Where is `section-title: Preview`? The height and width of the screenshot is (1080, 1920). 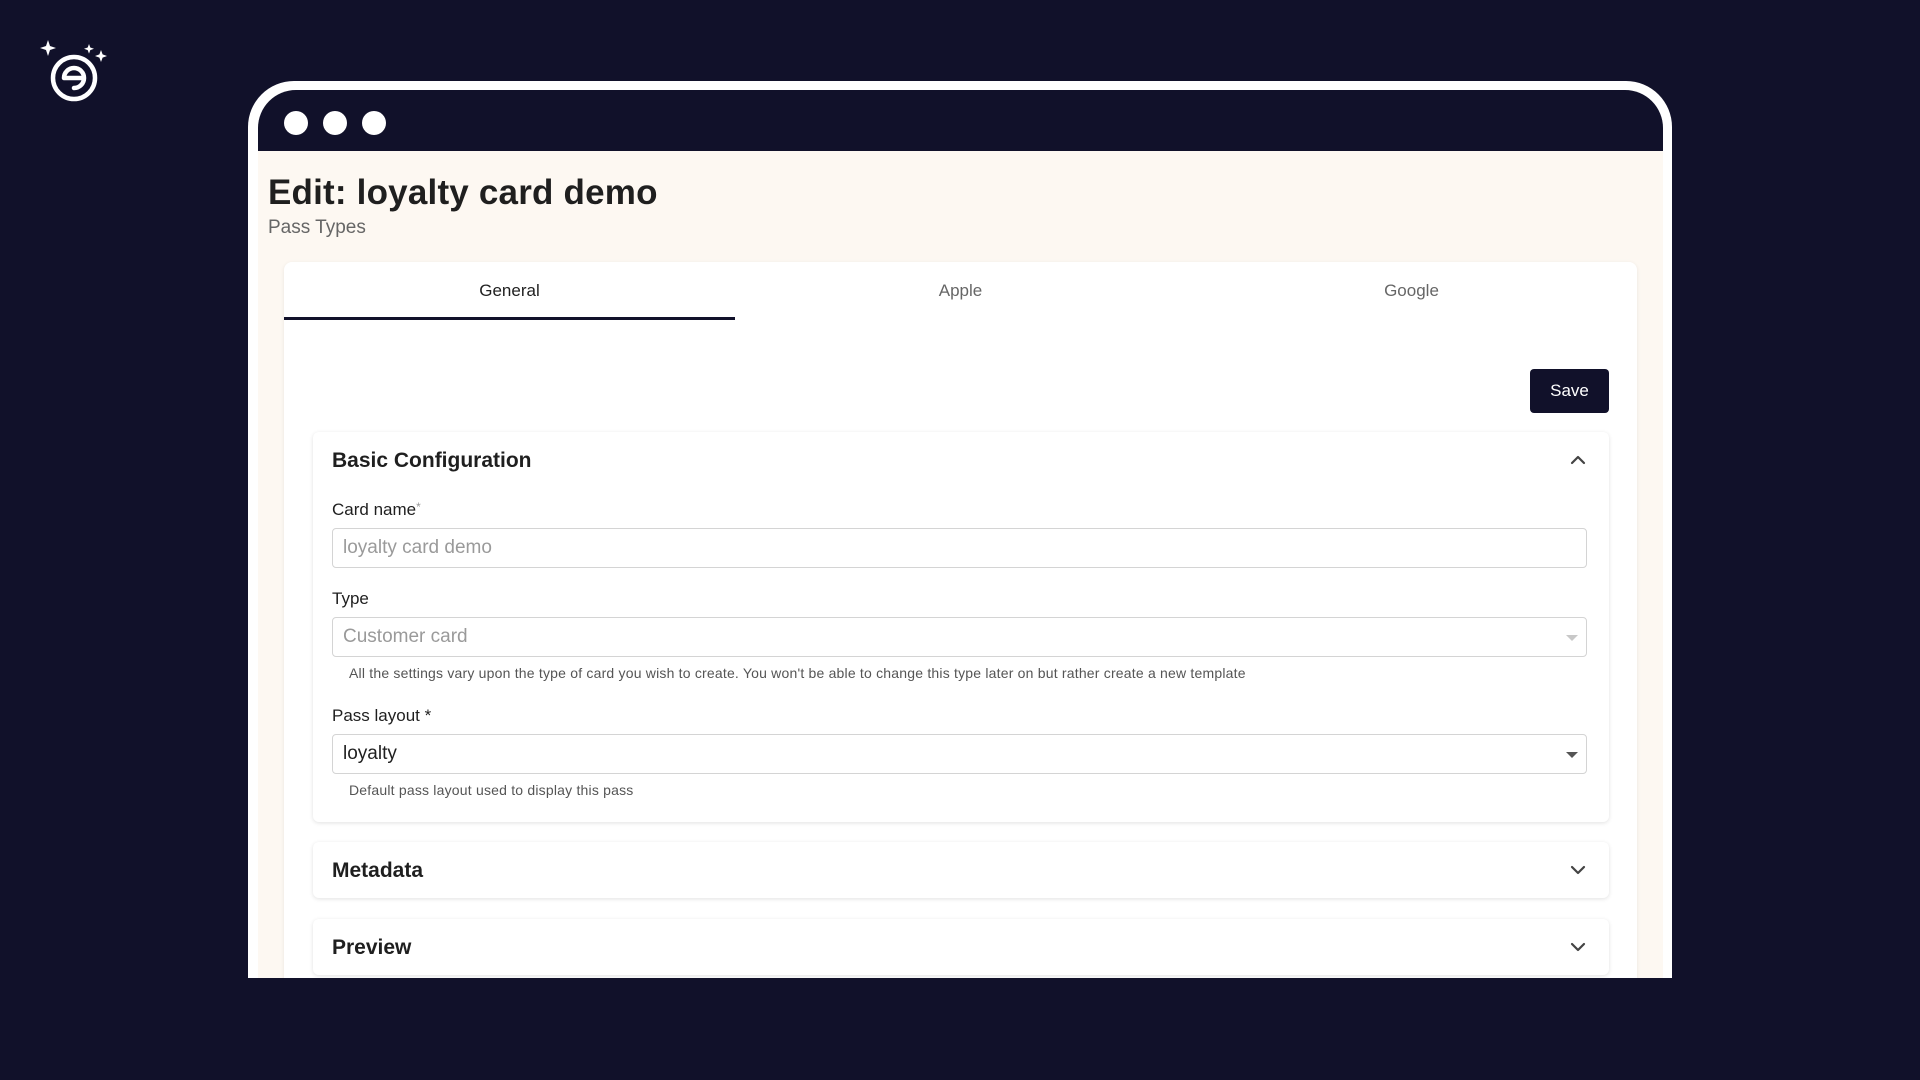
section-title: Preview is located at coordinates (372, 947).